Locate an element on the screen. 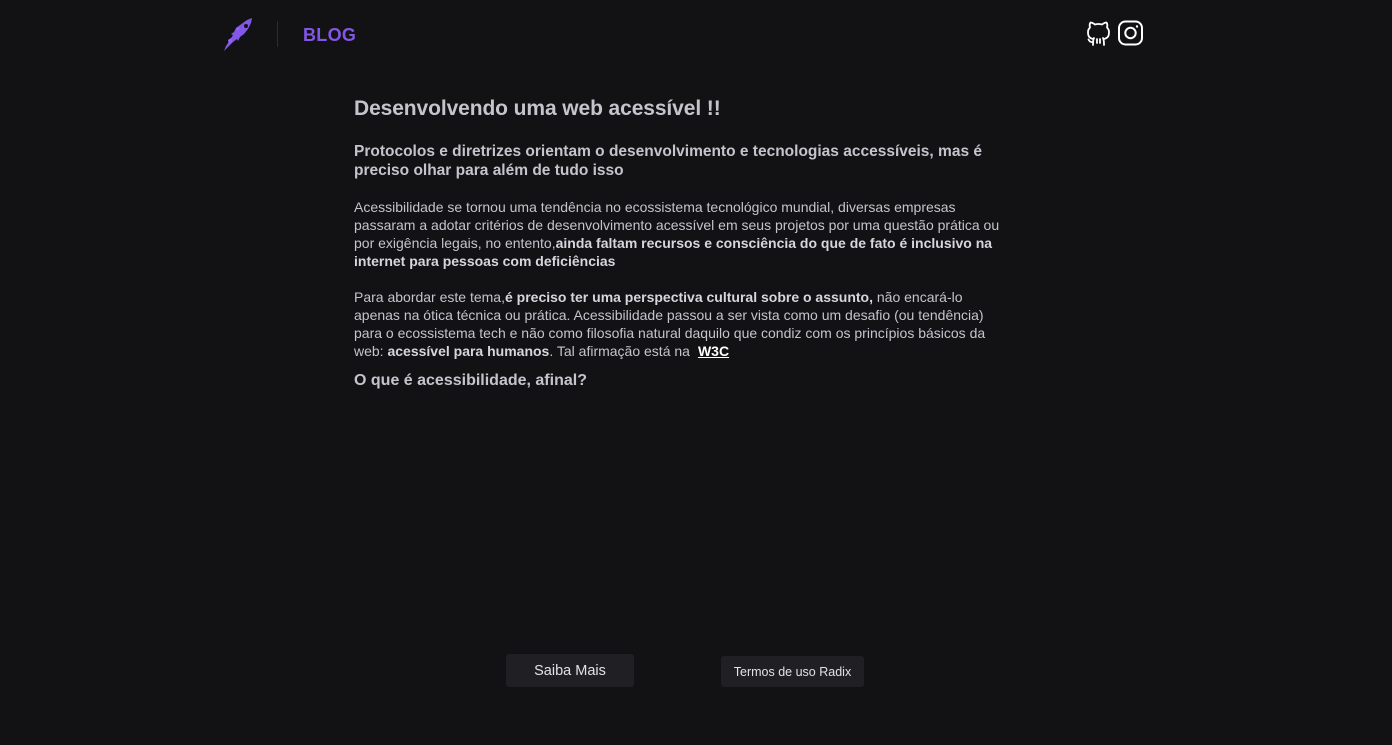 This screenshot has height=745, width=1392. article-title: Desenvolvendo uma web acessível !! is located at coordinates (537, 108).